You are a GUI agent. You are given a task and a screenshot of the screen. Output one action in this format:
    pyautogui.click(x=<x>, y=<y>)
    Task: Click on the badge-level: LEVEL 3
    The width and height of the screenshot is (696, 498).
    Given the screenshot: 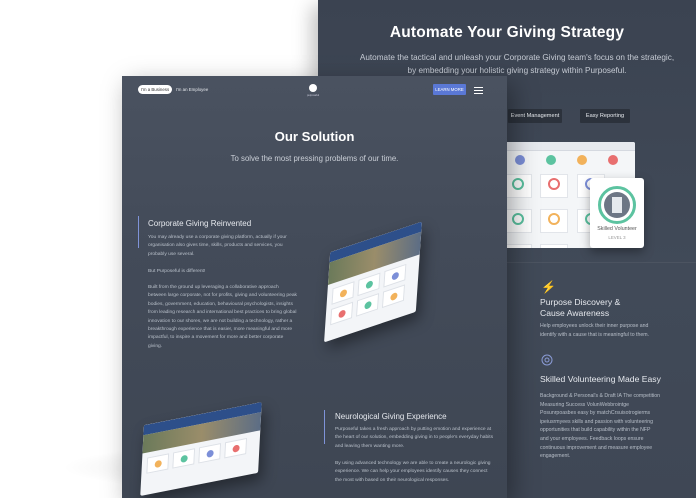 What is the action you would take?
    pyautogui.click(x=617, y=237)
    